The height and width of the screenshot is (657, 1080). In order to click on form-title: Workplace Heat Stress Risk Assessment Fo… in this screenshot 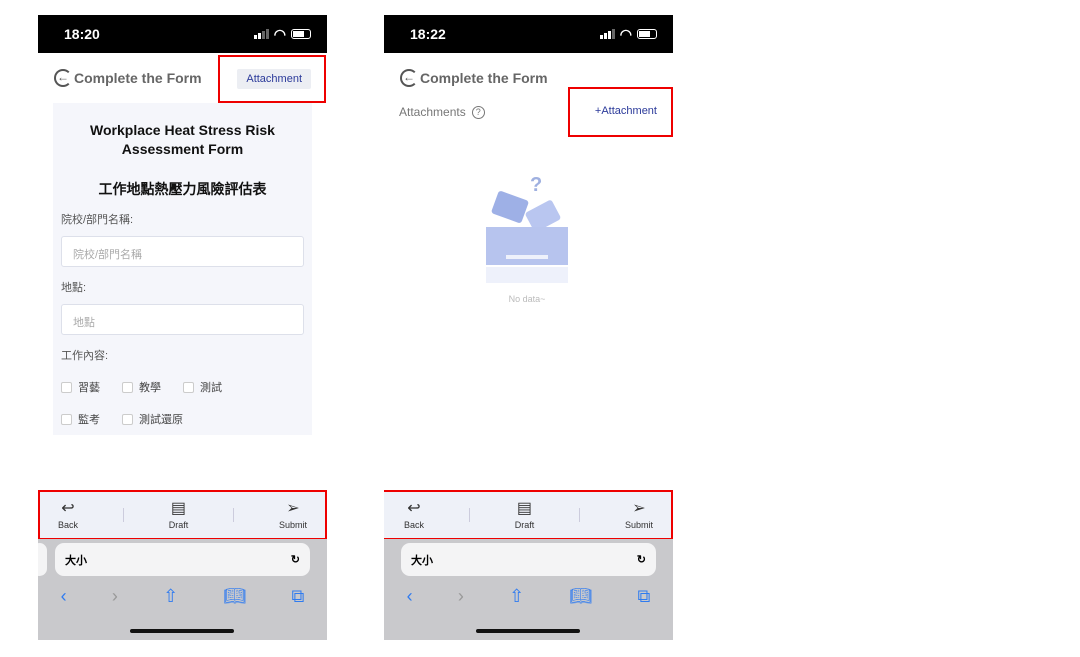, I will do `click(182, 139)`.